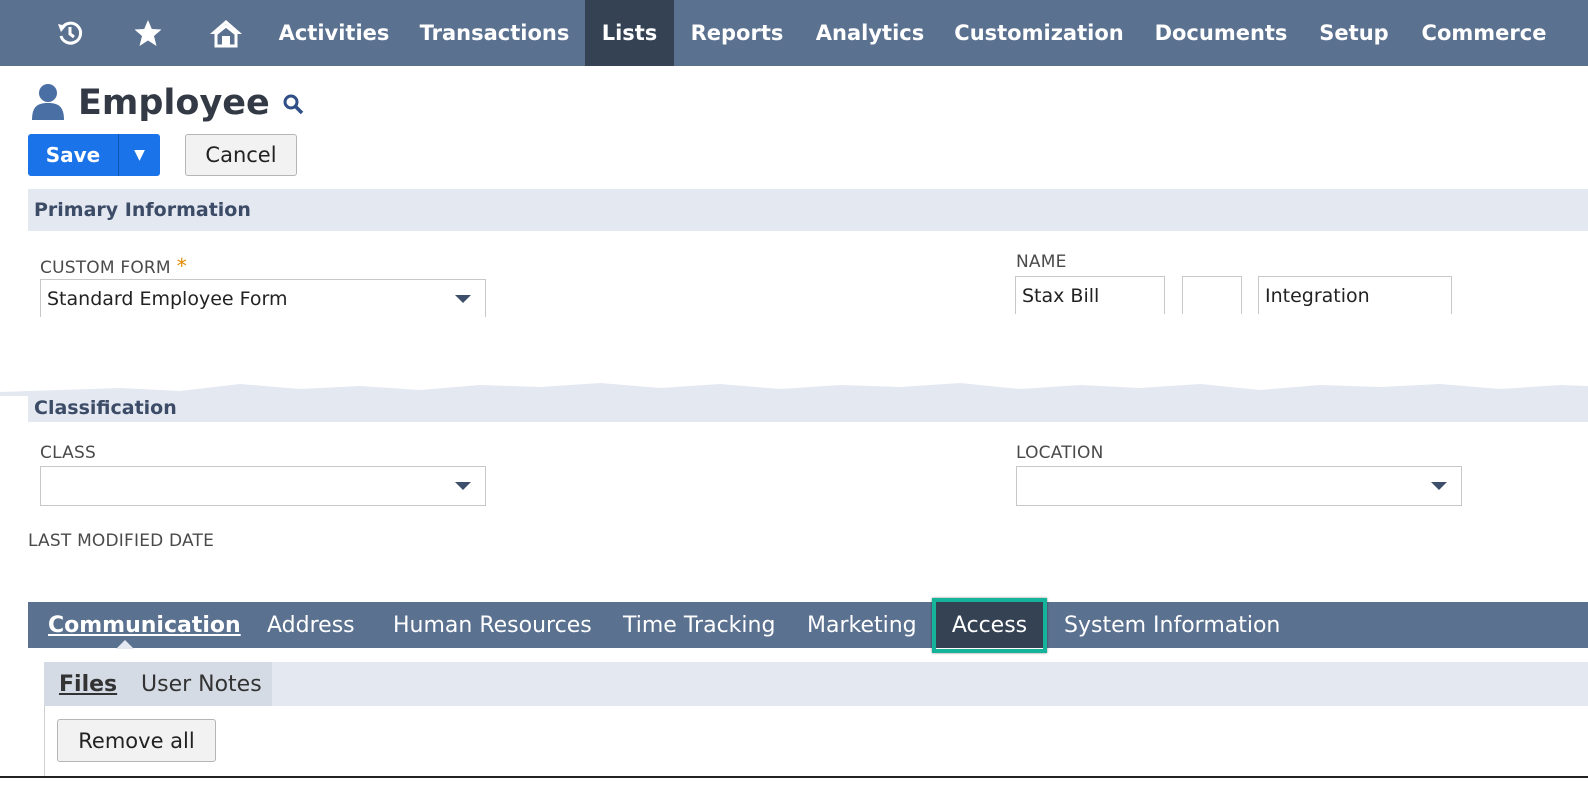 This screenshot has height=792, width=1588. What do you see at coordinates (88, 684) in the screenshot?
I see `subtab-files: Files` at bounding box center [88, 684].